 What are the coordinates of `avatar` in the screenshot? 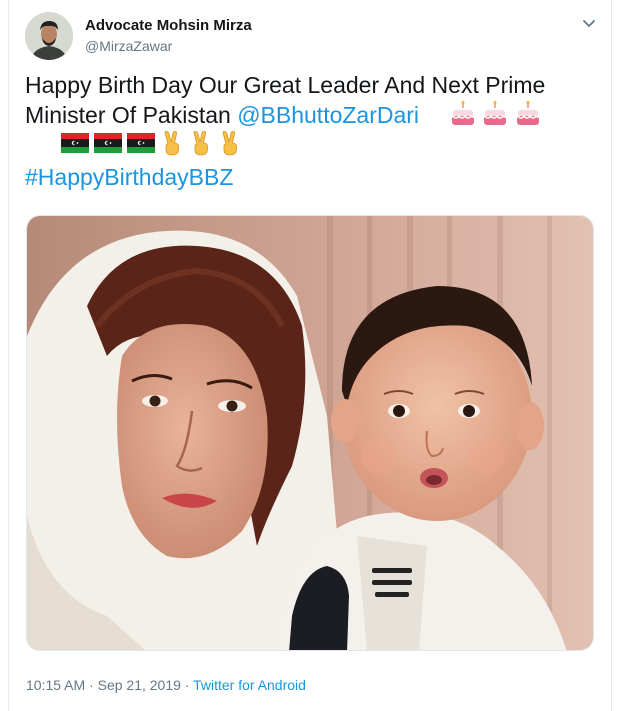 It's located at (49, 36).